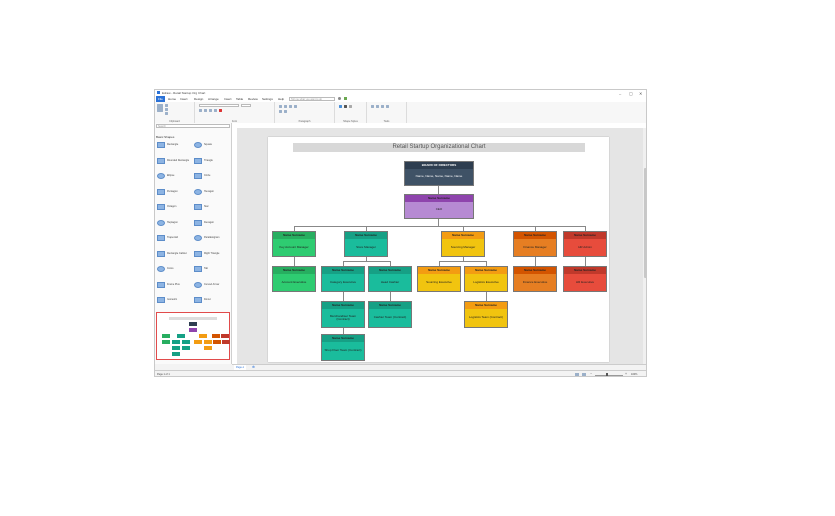  What do you see at coordinates (215, 110) in the screenshot?
I see `strikethrough-icon` at bounding box center [215, 110].